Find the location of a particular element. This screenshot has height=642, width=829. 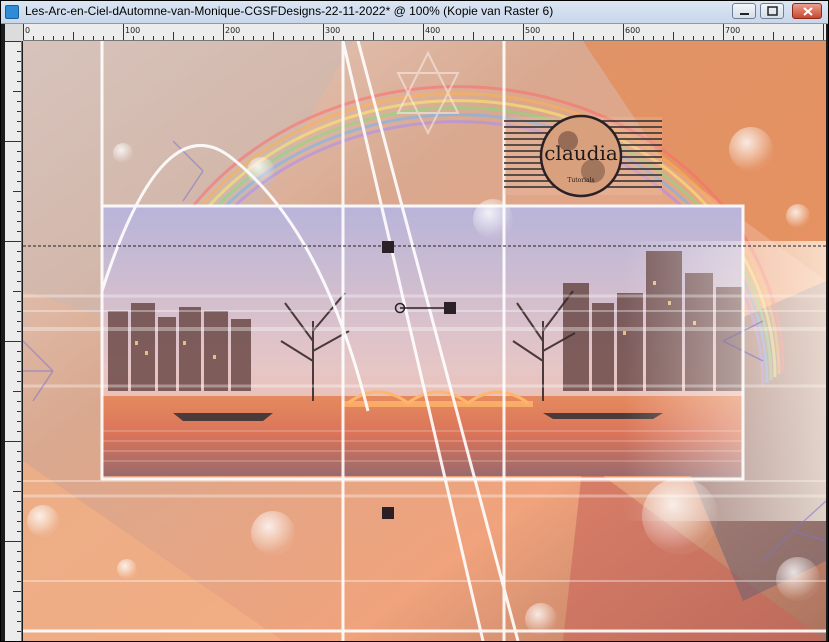

top-handle is located at coordinates (388, 247).